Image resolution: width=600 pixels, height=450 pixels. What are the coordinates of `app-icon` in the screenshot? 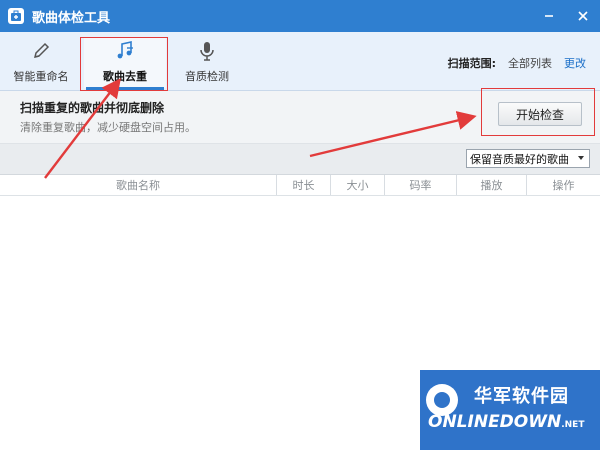 It's located at (16, 16).